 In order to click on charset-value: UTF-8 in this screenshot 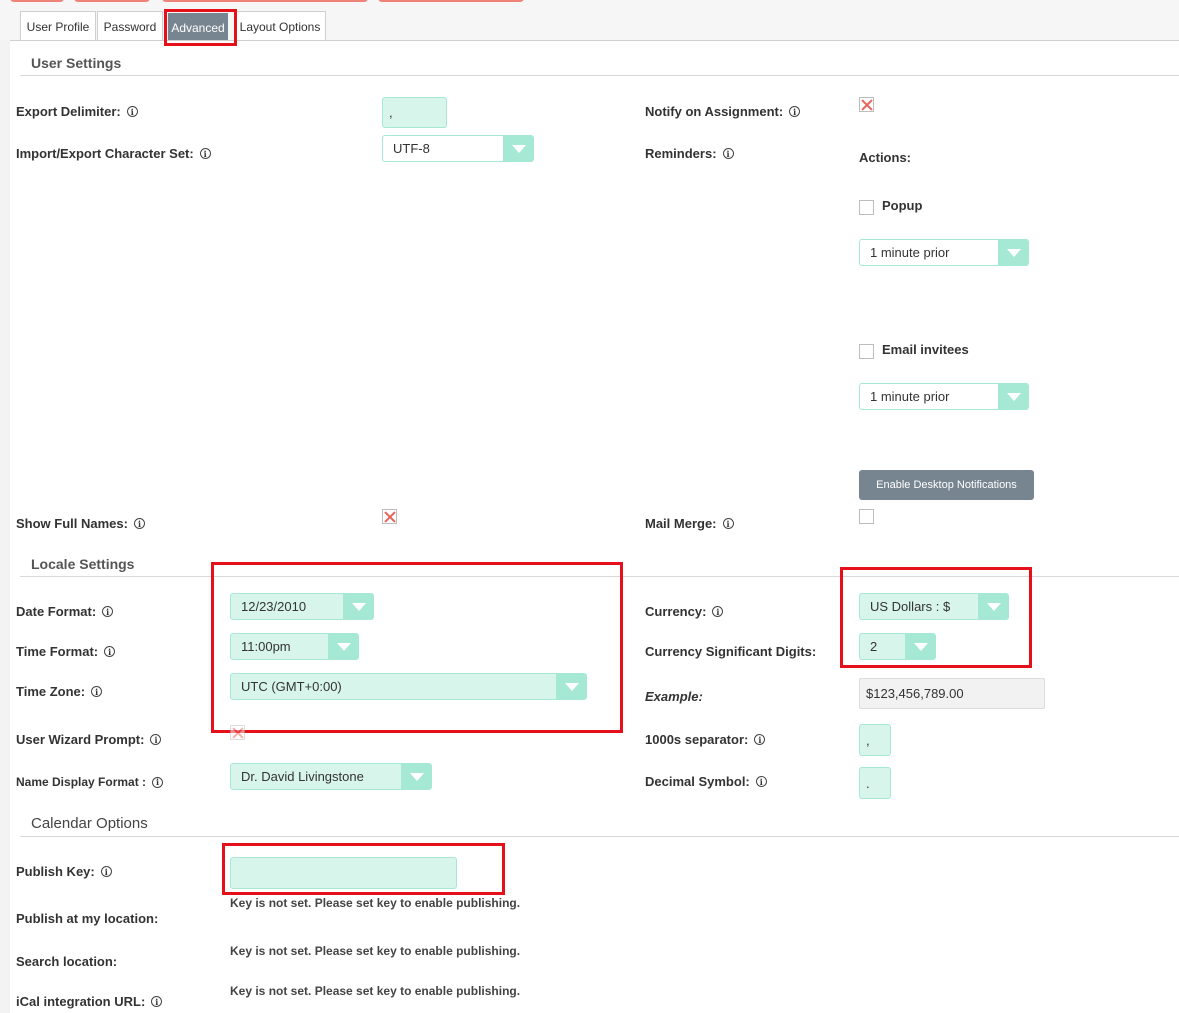, I will do `click(411, 148)`.